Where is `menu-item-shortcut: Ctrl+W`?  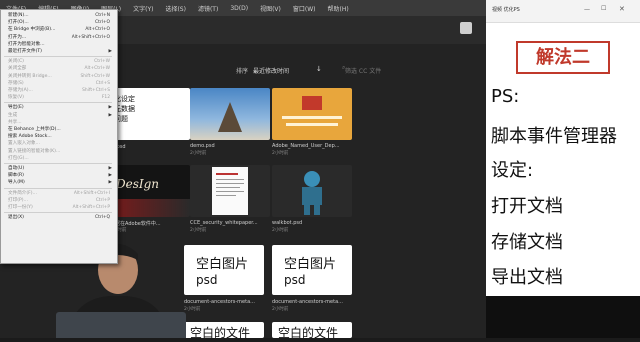 menu-item-shortcut: Ctrl+W is located at coordinates (102, 62).